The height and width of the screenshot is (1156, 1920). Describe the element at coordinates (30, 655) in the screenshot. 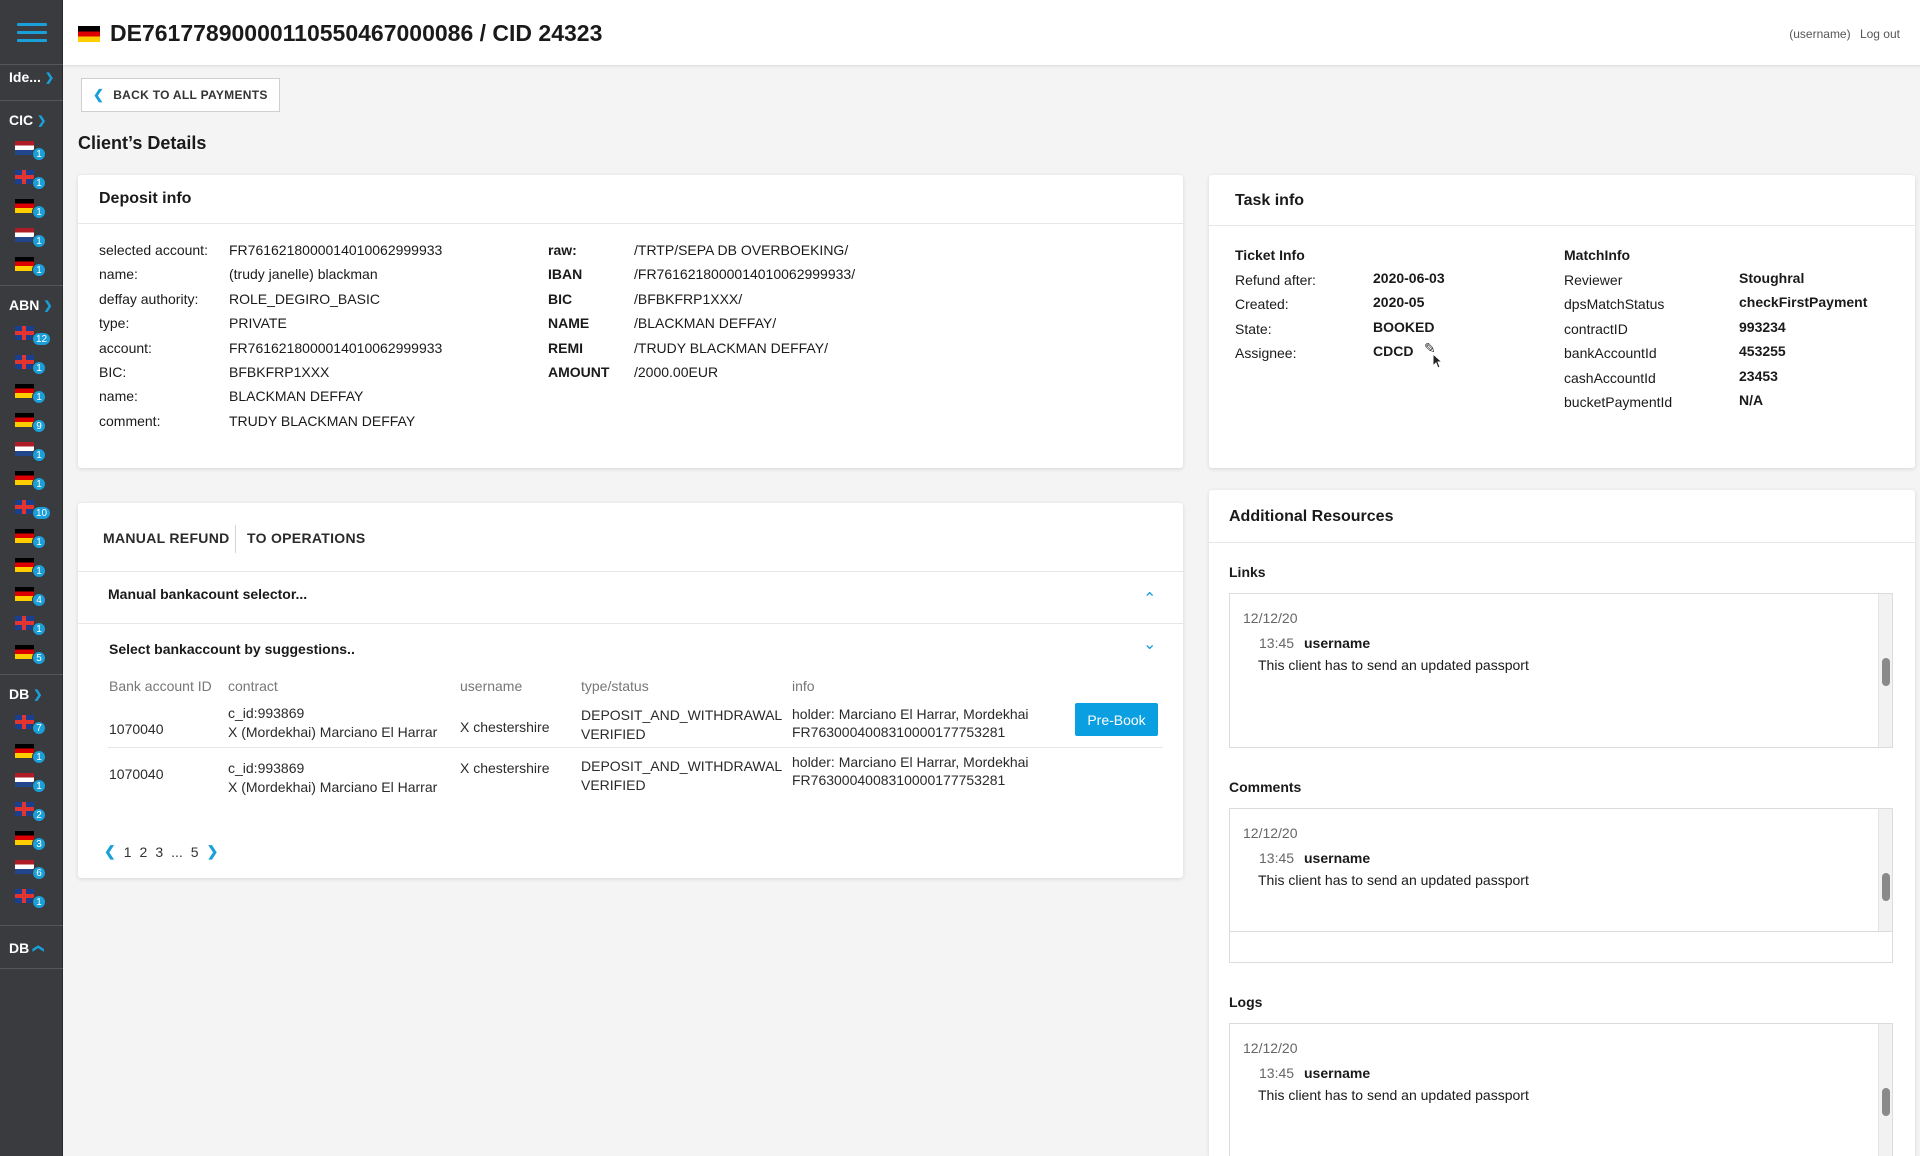

I see `sidebar-flag-item: 5` at that location.